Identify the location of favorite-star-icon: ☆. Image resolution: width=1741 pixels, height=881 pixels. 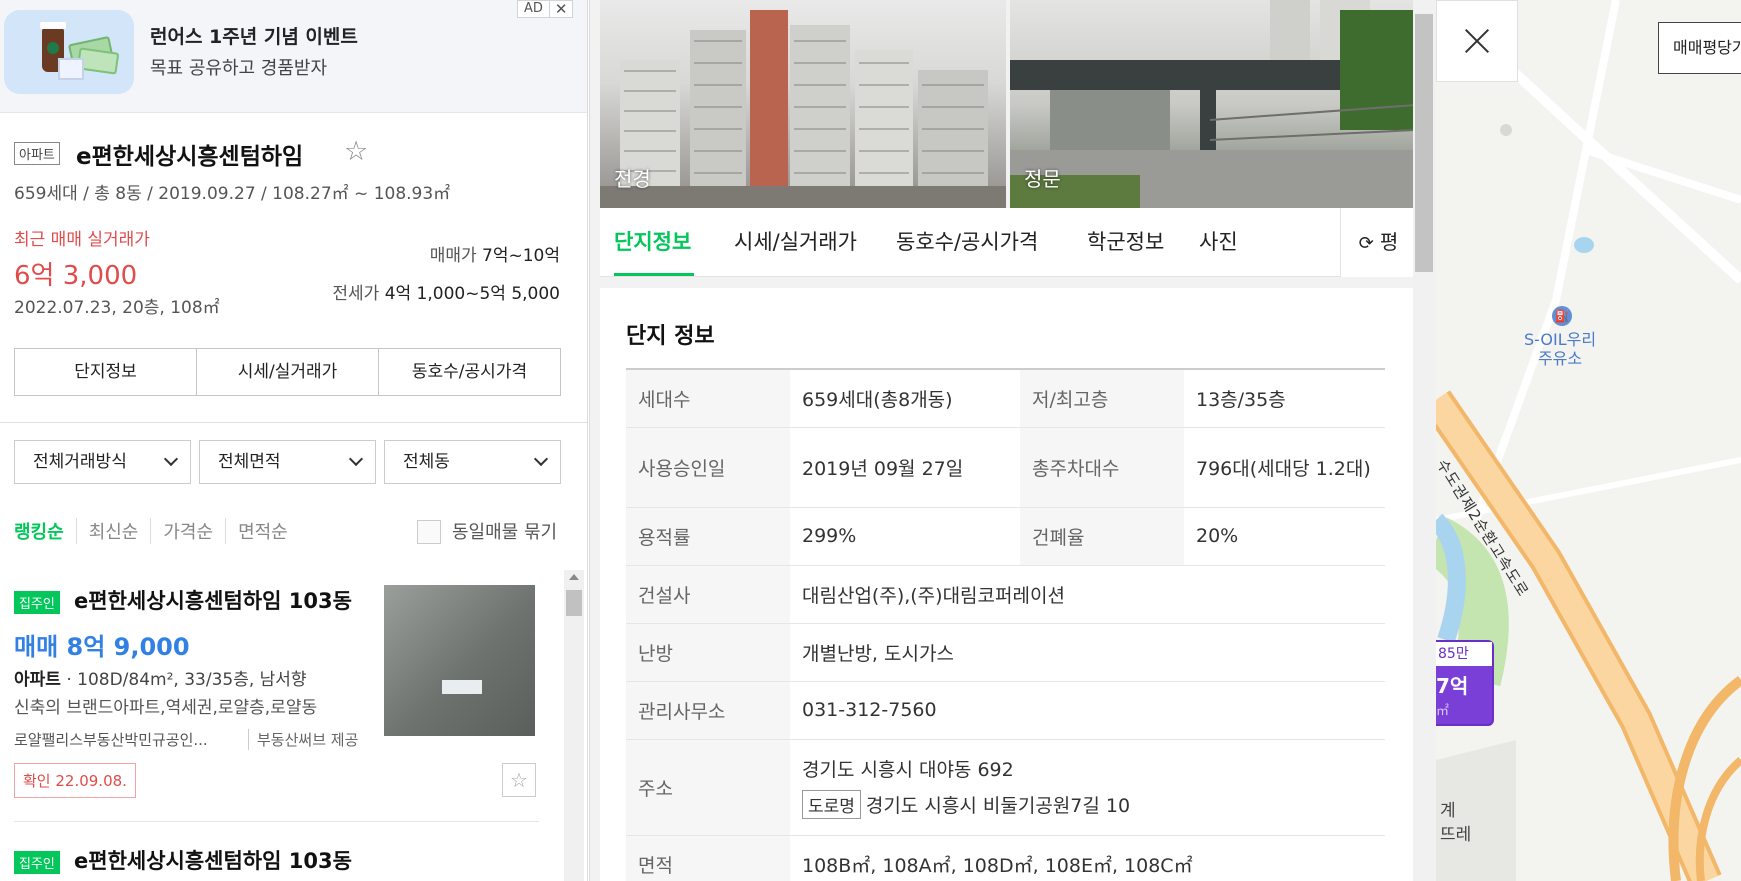
(356, 151).